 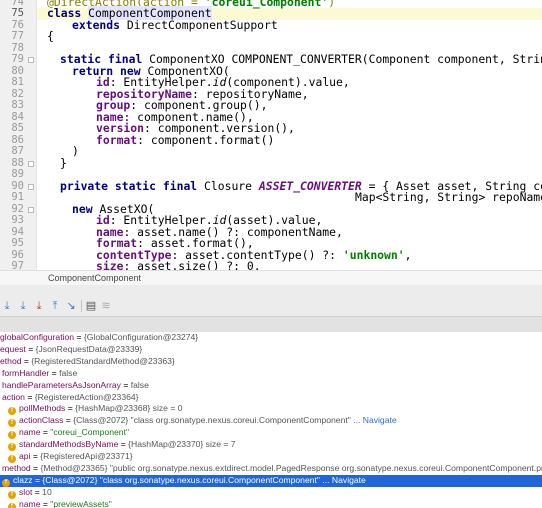 I want to click on variable-name: api, so click(x=25, y=456).